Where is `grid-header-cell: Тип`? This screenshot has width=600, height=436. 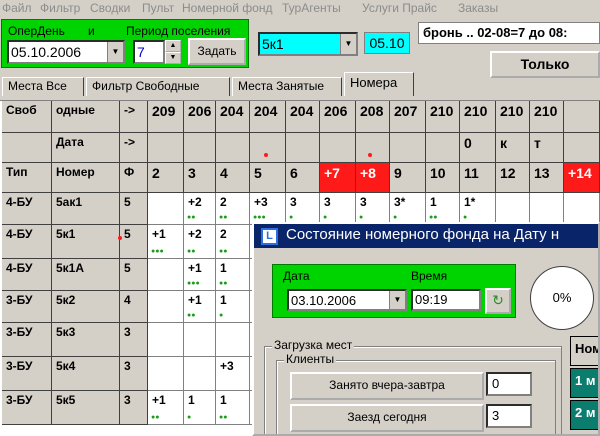 grid-header-cell: Тип is located at coordinates (27, 178).